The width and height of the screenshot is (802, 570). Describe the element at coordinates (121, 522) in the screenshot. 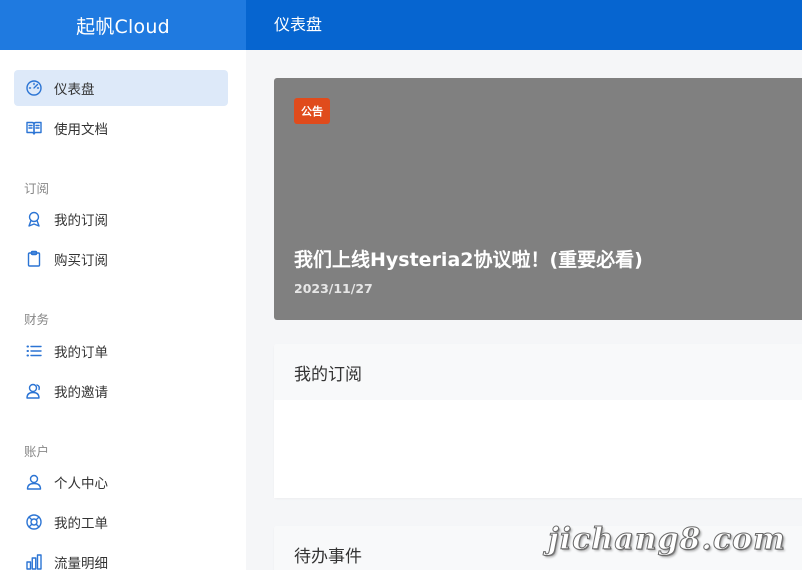

I see `sidebar-item-tickets: 我的工单` at that location.